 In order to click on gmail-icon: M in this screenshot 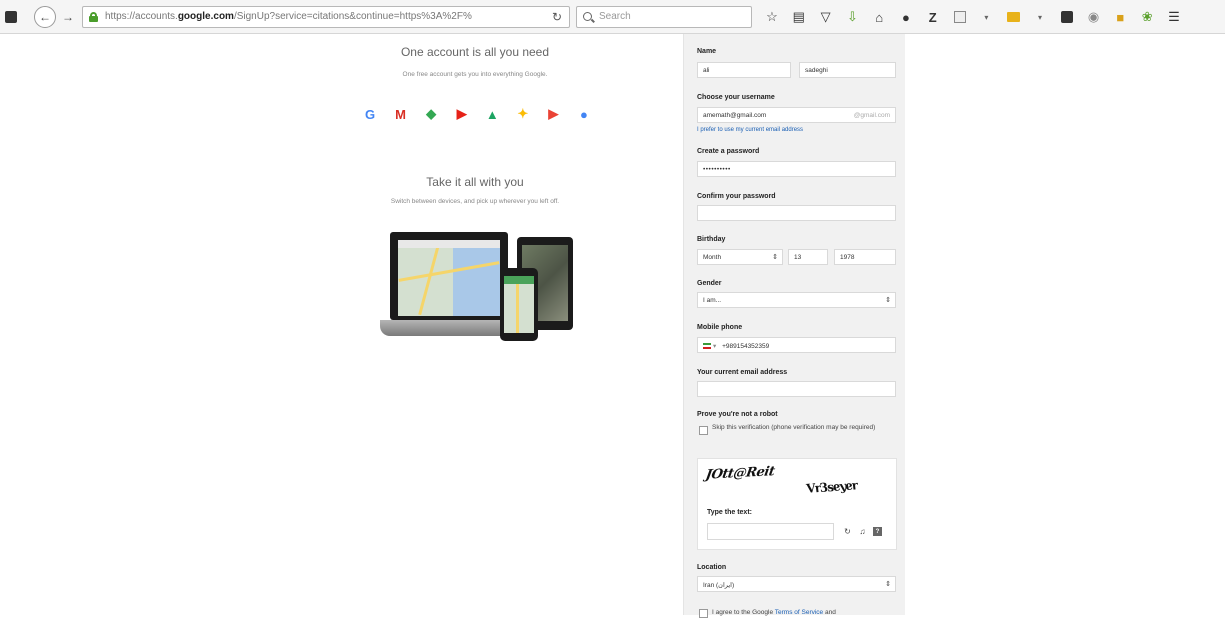, I will do `click(400, 114)`.